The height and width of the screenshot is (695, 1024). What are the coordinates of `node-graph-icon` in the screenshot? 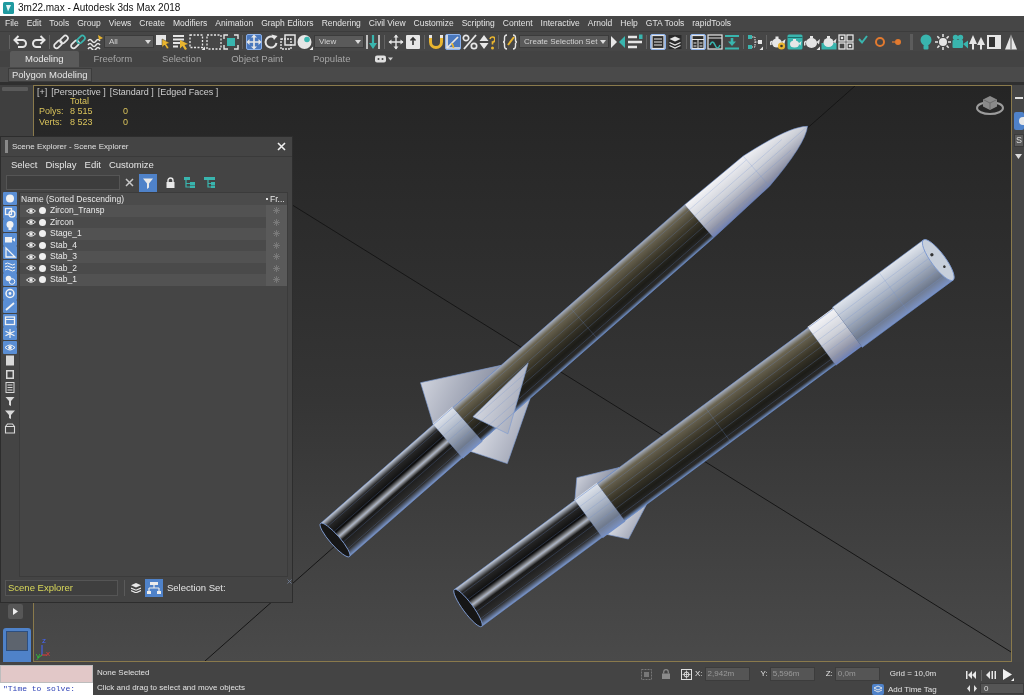 It's located at (755, 41).